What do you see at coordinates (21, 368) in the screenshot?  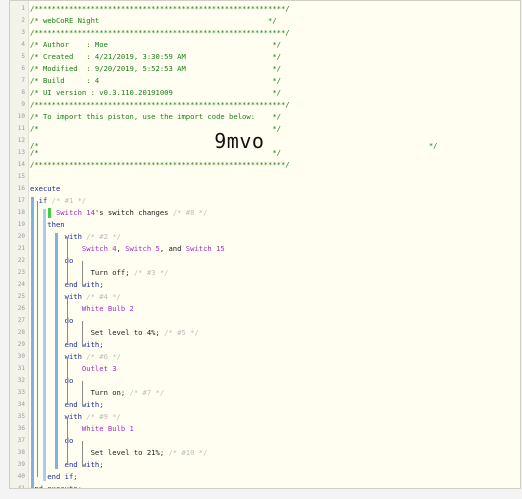 I see `line-number: 31` at bounding box center [21, 368].